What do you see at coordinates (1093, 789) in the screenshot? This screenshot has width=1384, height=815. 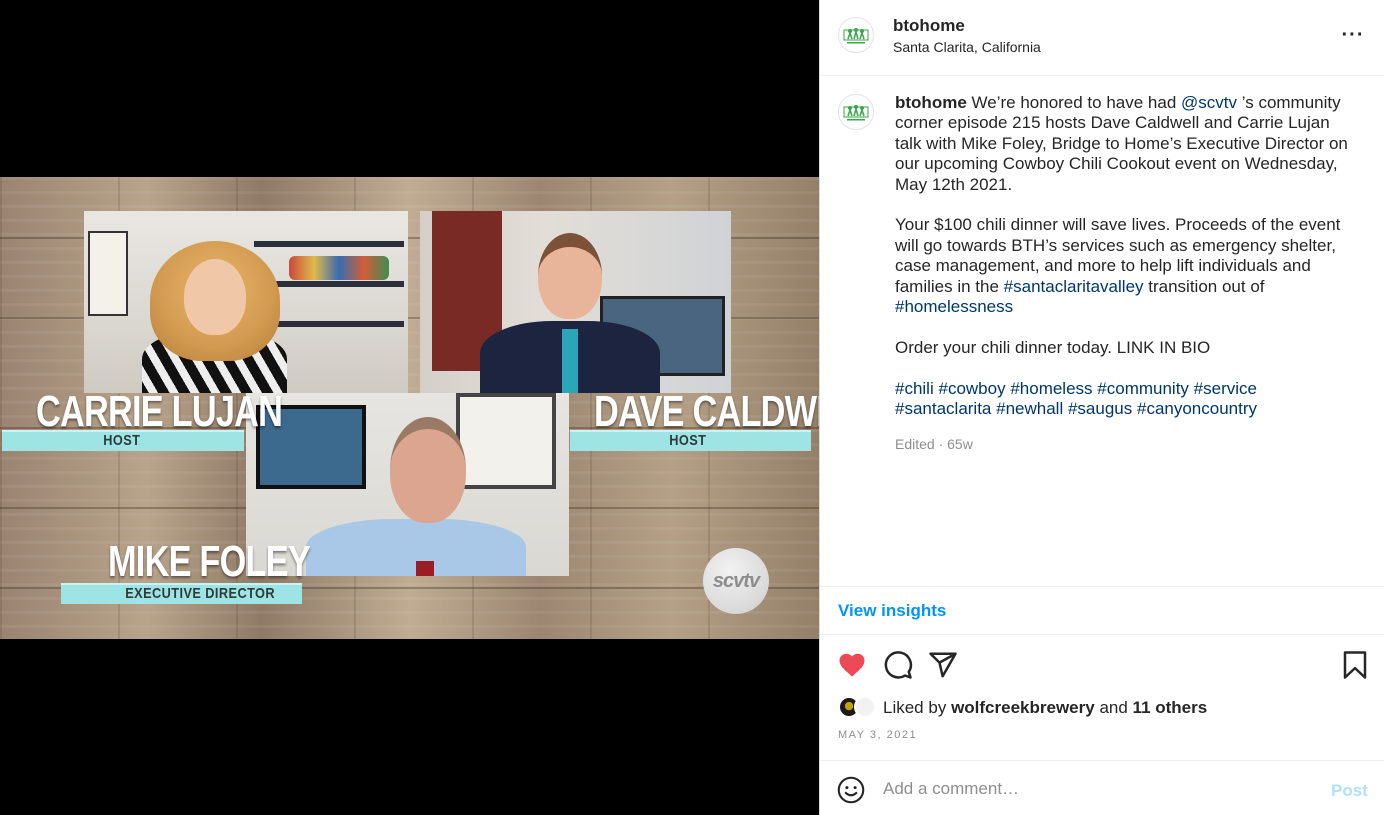 I see `comment-input` at bounding box center [1093, 789].